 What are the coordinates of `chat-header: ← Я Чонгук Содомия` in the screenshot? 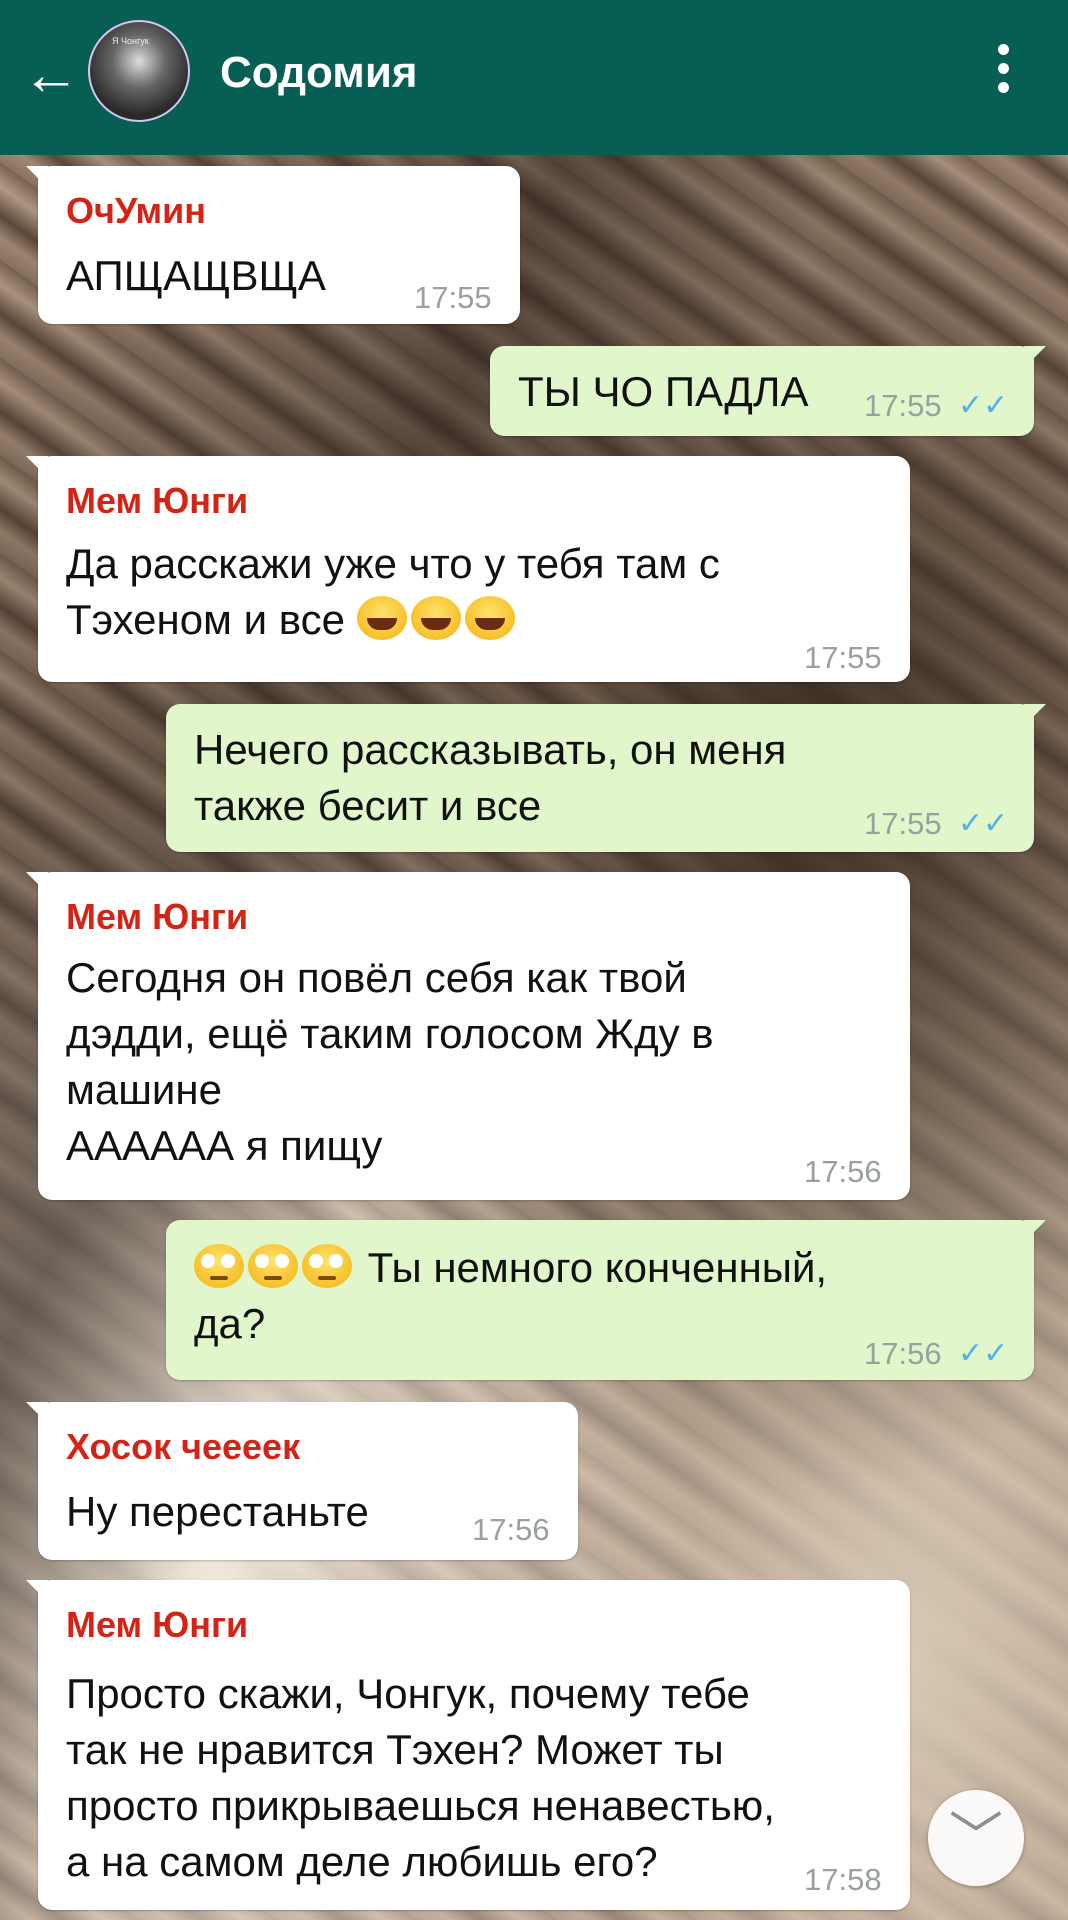 It's located at (534, 77).